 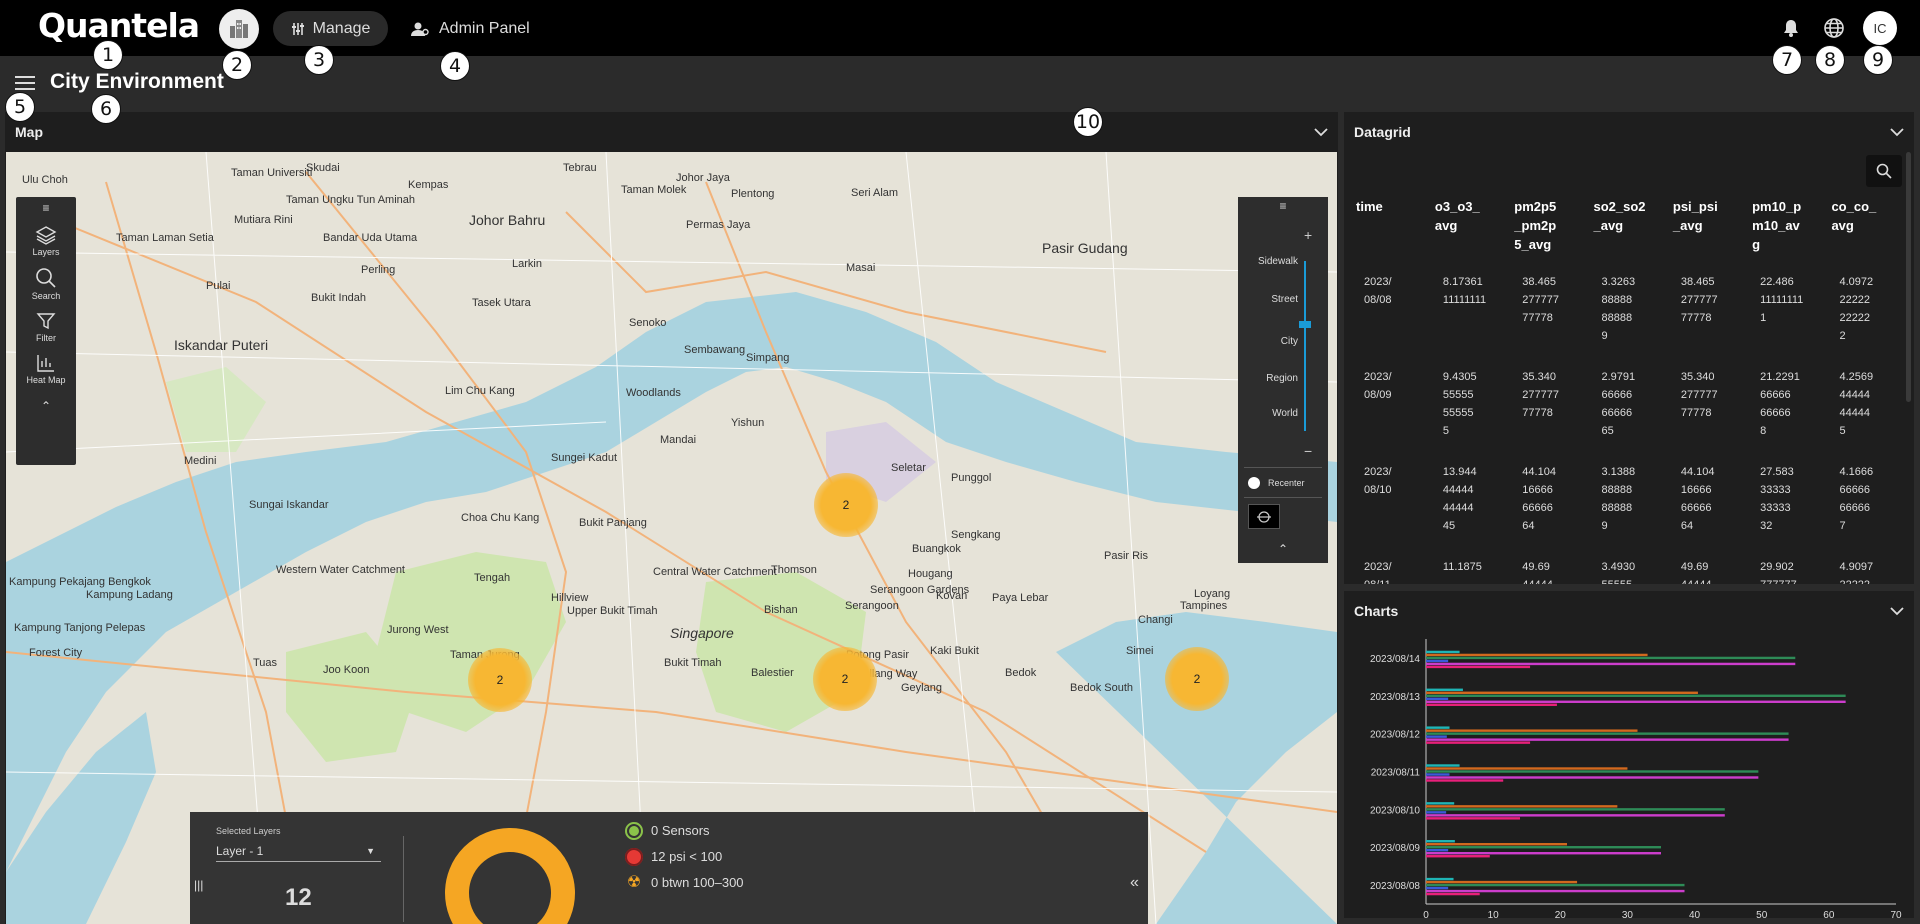 What do you see at coordinates (45, 180) in the screenshot?
I see `map-place-label: Ulu Choh` at bounding box center [45, 180].